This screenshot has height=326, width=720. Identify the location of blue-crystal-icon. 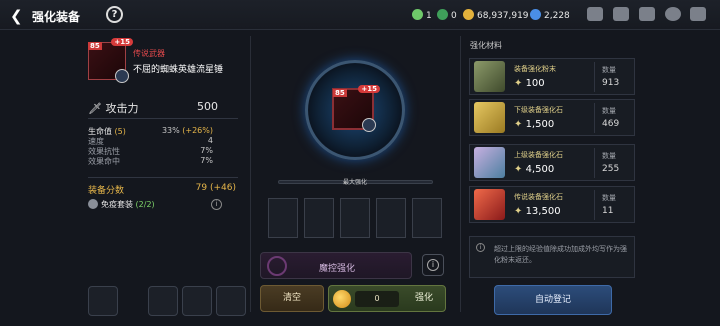
(535, 14).